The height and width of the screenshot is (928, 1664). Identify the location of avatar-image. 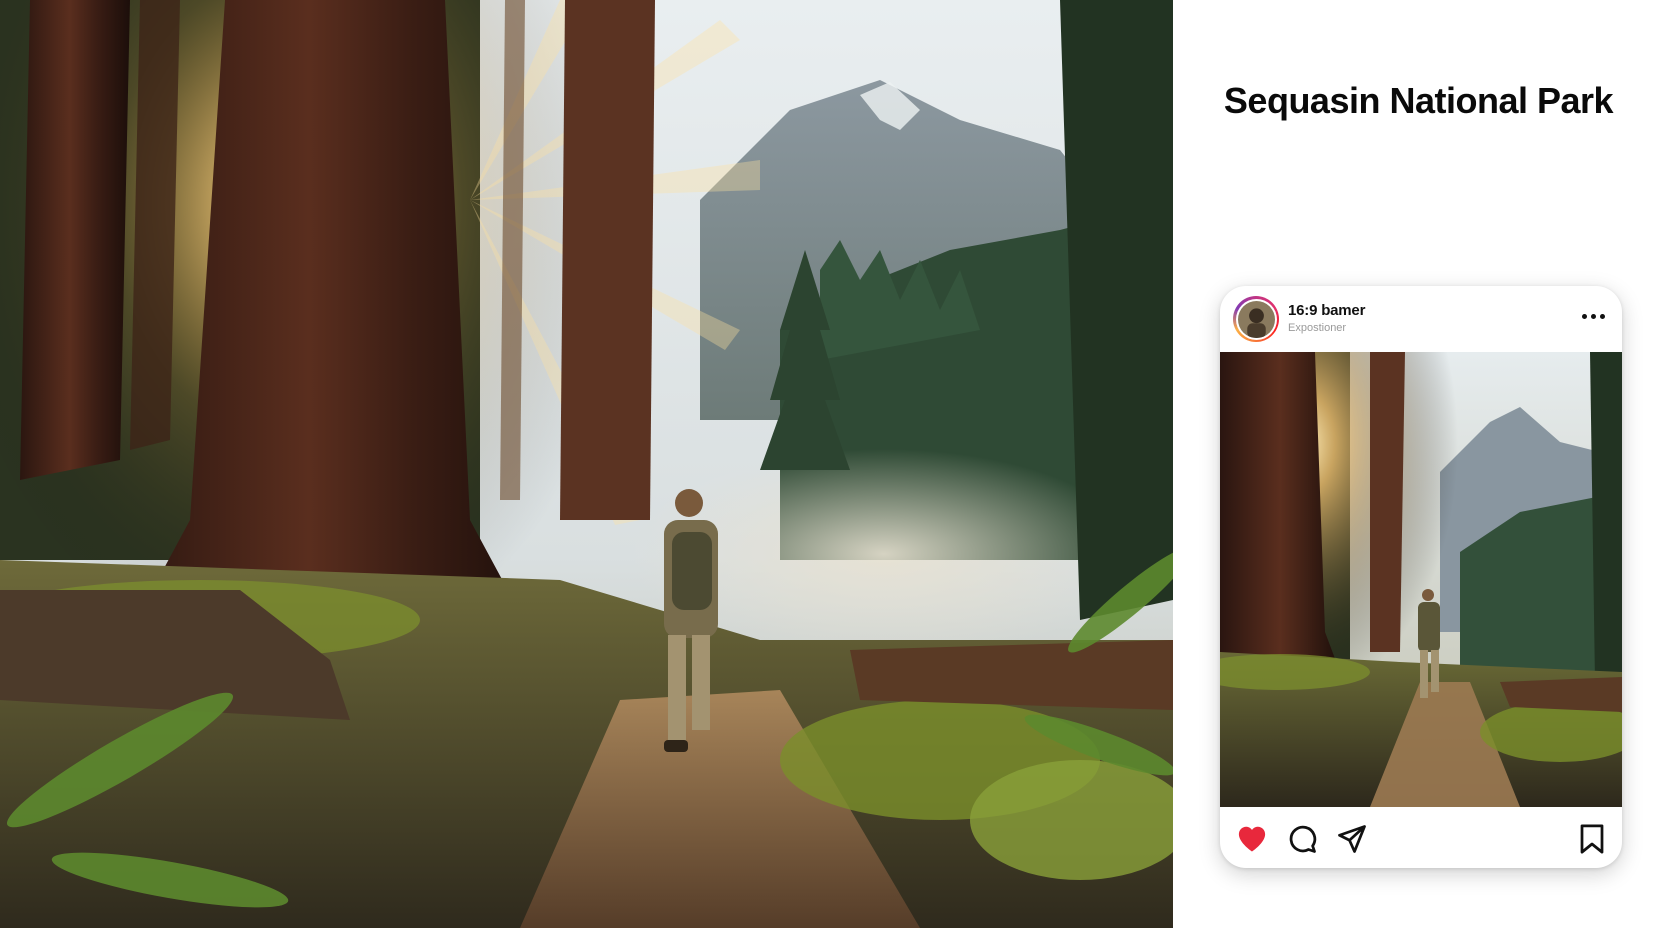
(1256, 319).